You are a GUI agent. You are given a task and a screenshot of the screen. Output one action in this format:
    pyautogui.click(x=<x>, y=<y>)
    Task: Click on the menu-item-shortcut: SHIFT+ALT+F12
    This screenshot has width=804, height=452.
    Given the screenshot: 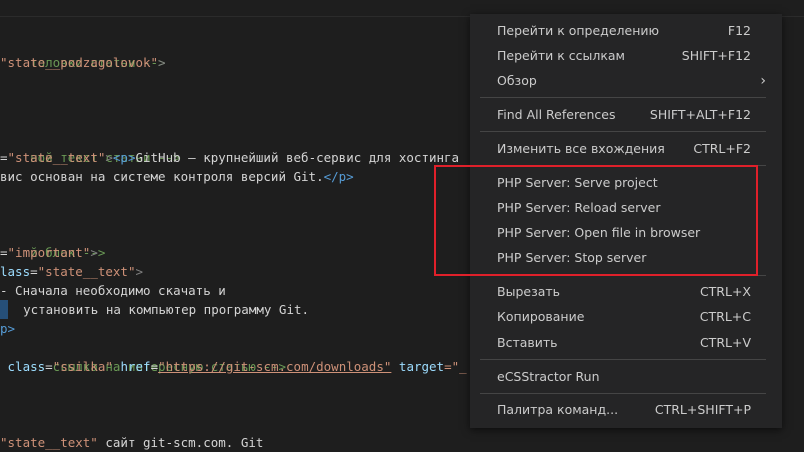 What is the action you would take?
    pyautogui.click(x=700, y=114)
    